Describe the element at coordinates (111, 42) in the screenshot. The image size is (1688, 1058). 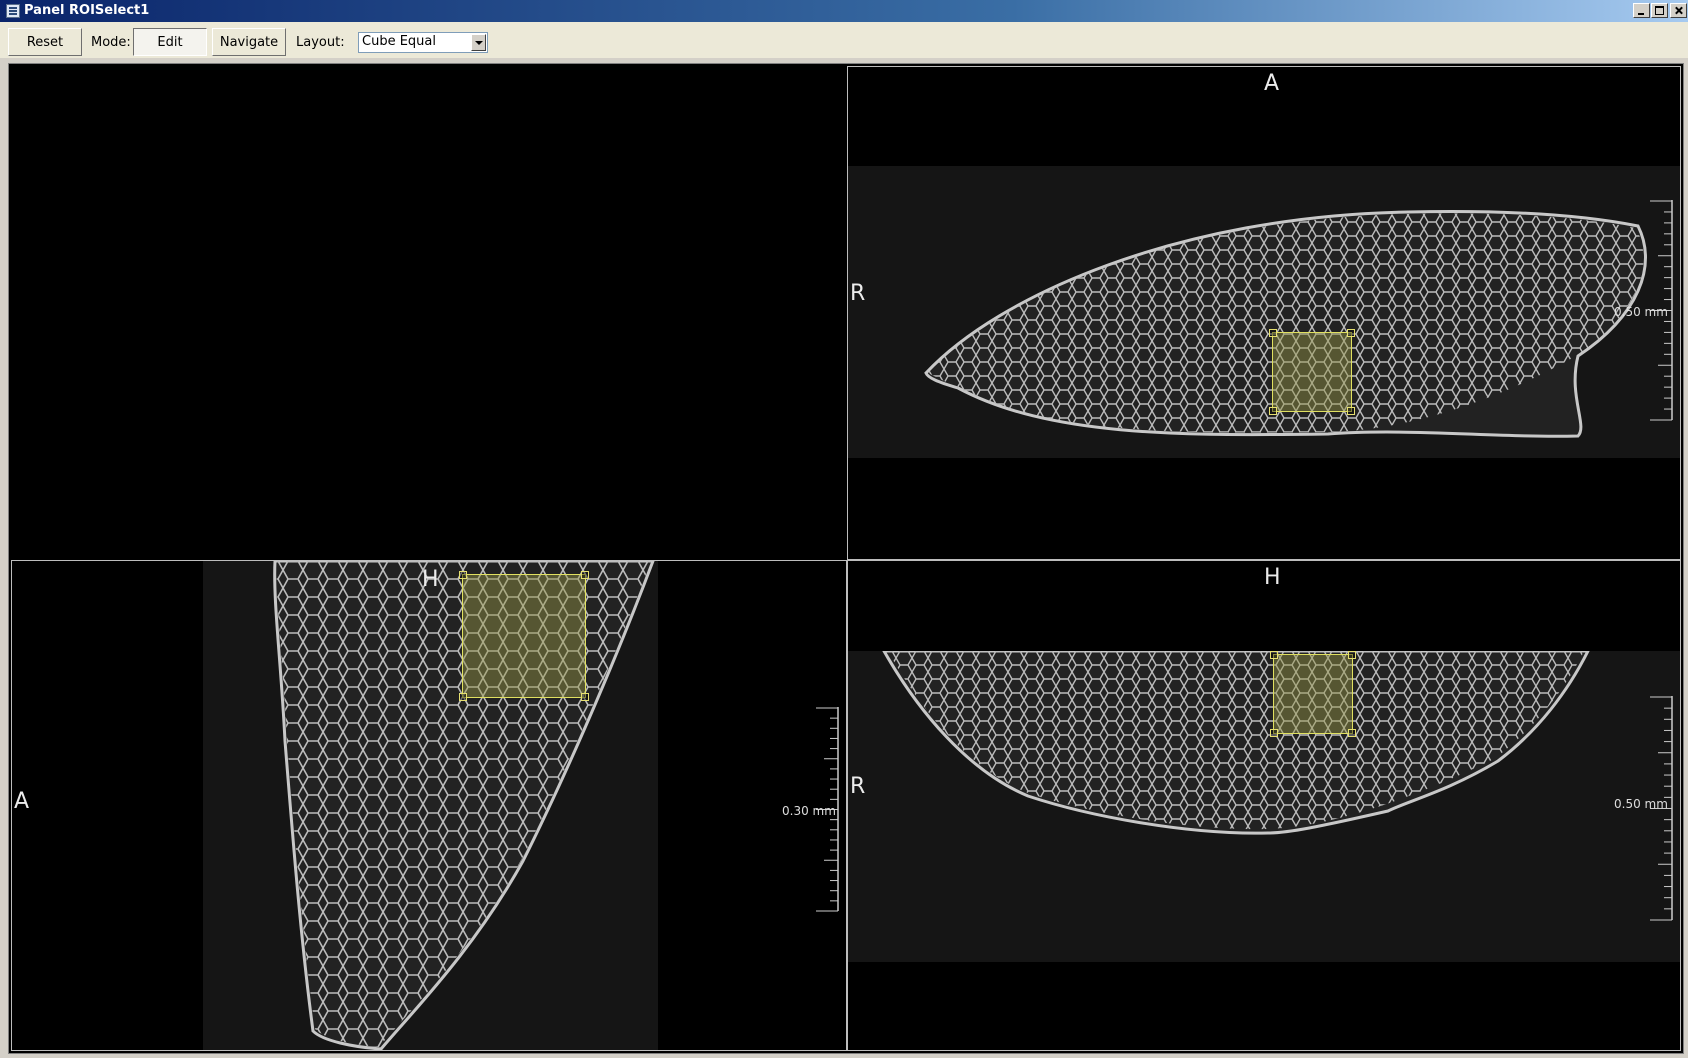
I see `mode-label: Mode:` at that location.